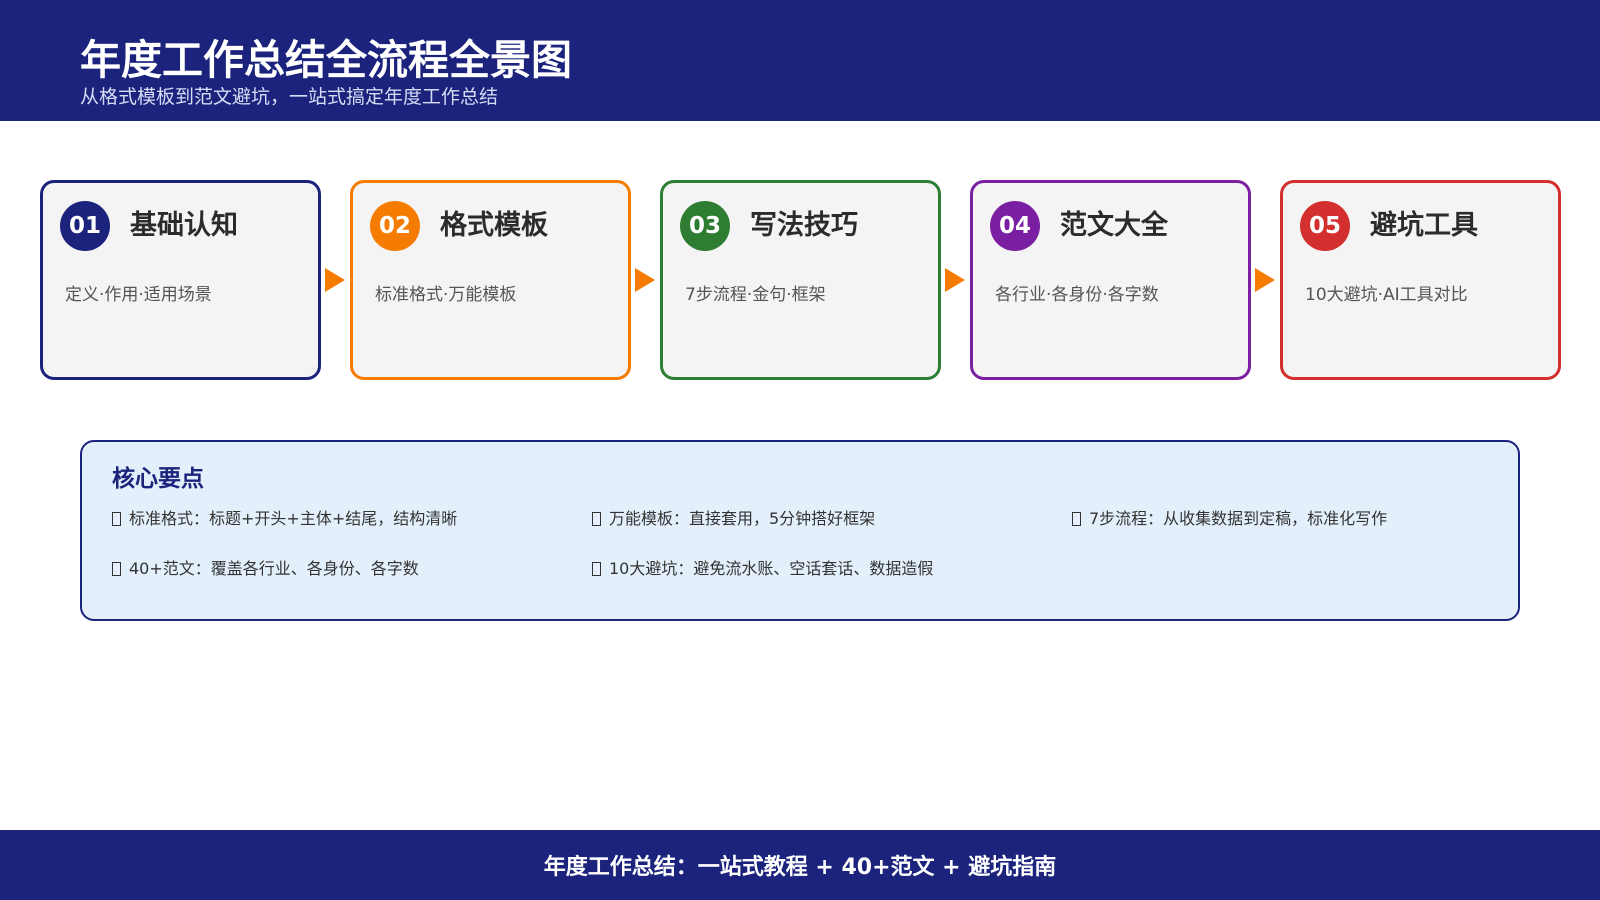 This screenshot has width=1600, height=900. Describe the element at coordinates (158, 479) in the screenshot. I see `key-points-title: 核心要点` at that location.